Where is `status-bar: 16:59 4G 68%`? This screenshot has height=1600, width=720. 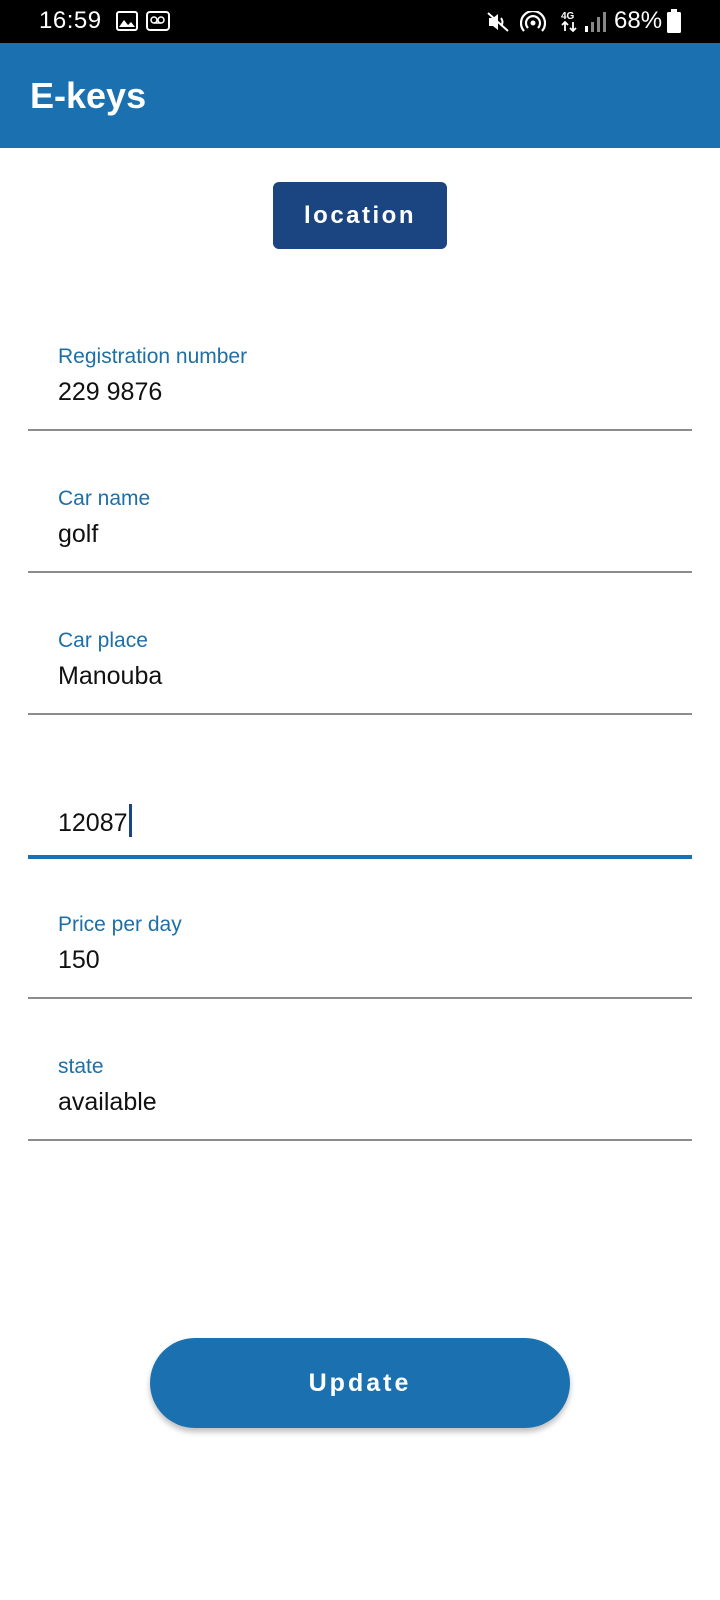
status-bar: 16:59 4G 68% is located at coordinates (360, 21).